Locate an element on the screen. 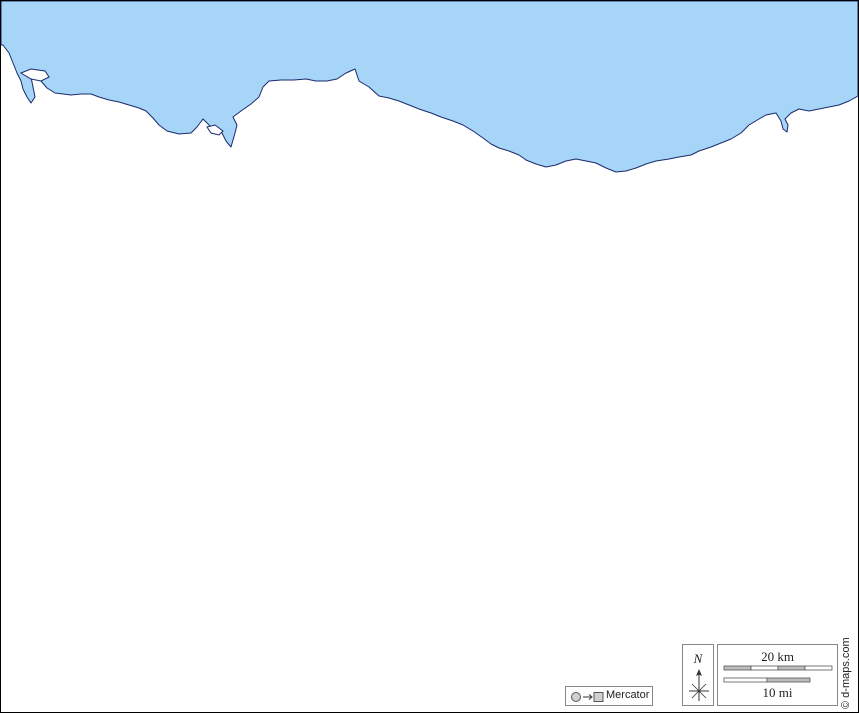 Image resolution: width=859 pixels, height=713 pixels. projection-legend: Mercator is located at coordinates (609, 696).